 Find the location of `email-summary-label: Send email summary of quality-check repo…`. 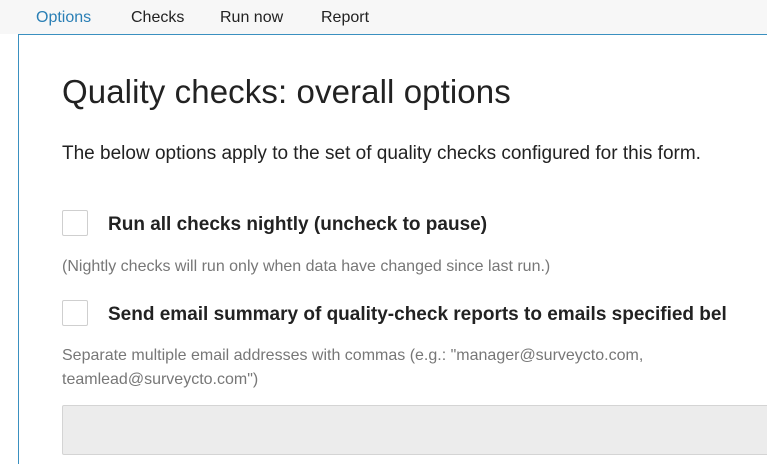

email-summary-label: Send email summary of quality-check repo… is located at coordinates (417, 315).